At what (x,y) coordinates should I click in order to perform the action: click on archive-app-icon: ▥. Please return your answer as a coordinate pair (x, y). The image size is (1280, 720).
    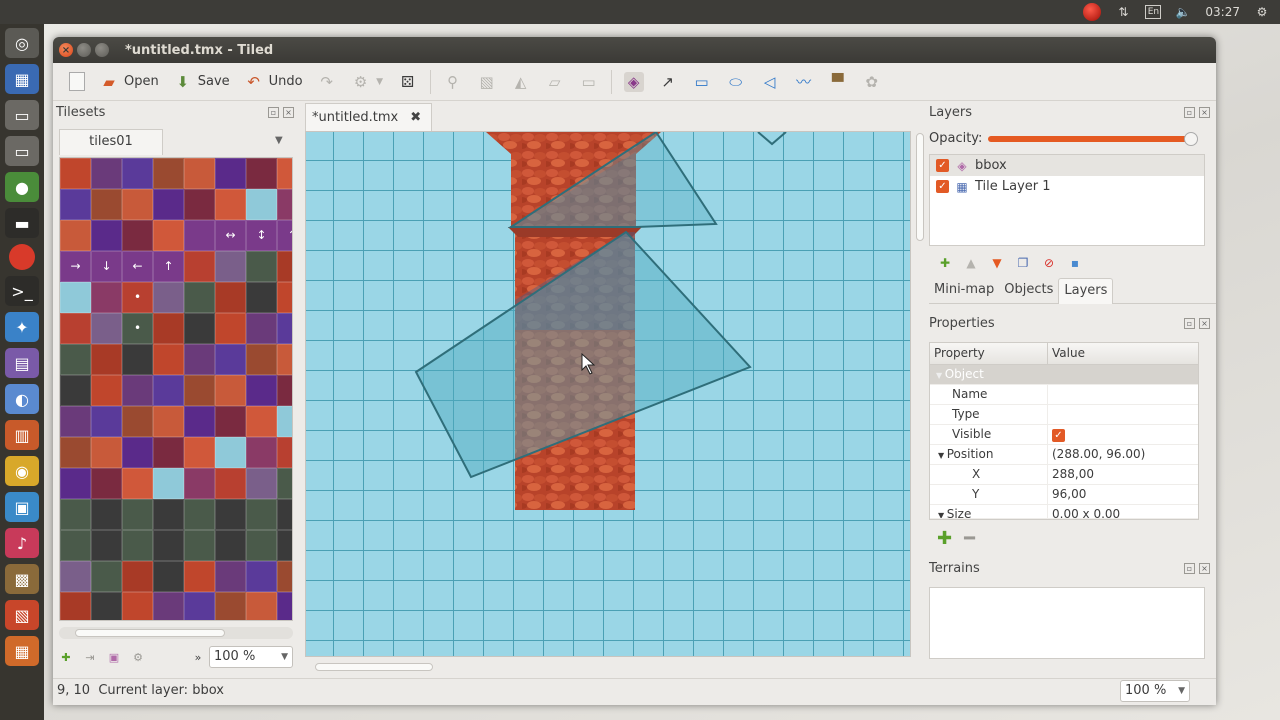
    Looking at the image, I should click on (22, 435).